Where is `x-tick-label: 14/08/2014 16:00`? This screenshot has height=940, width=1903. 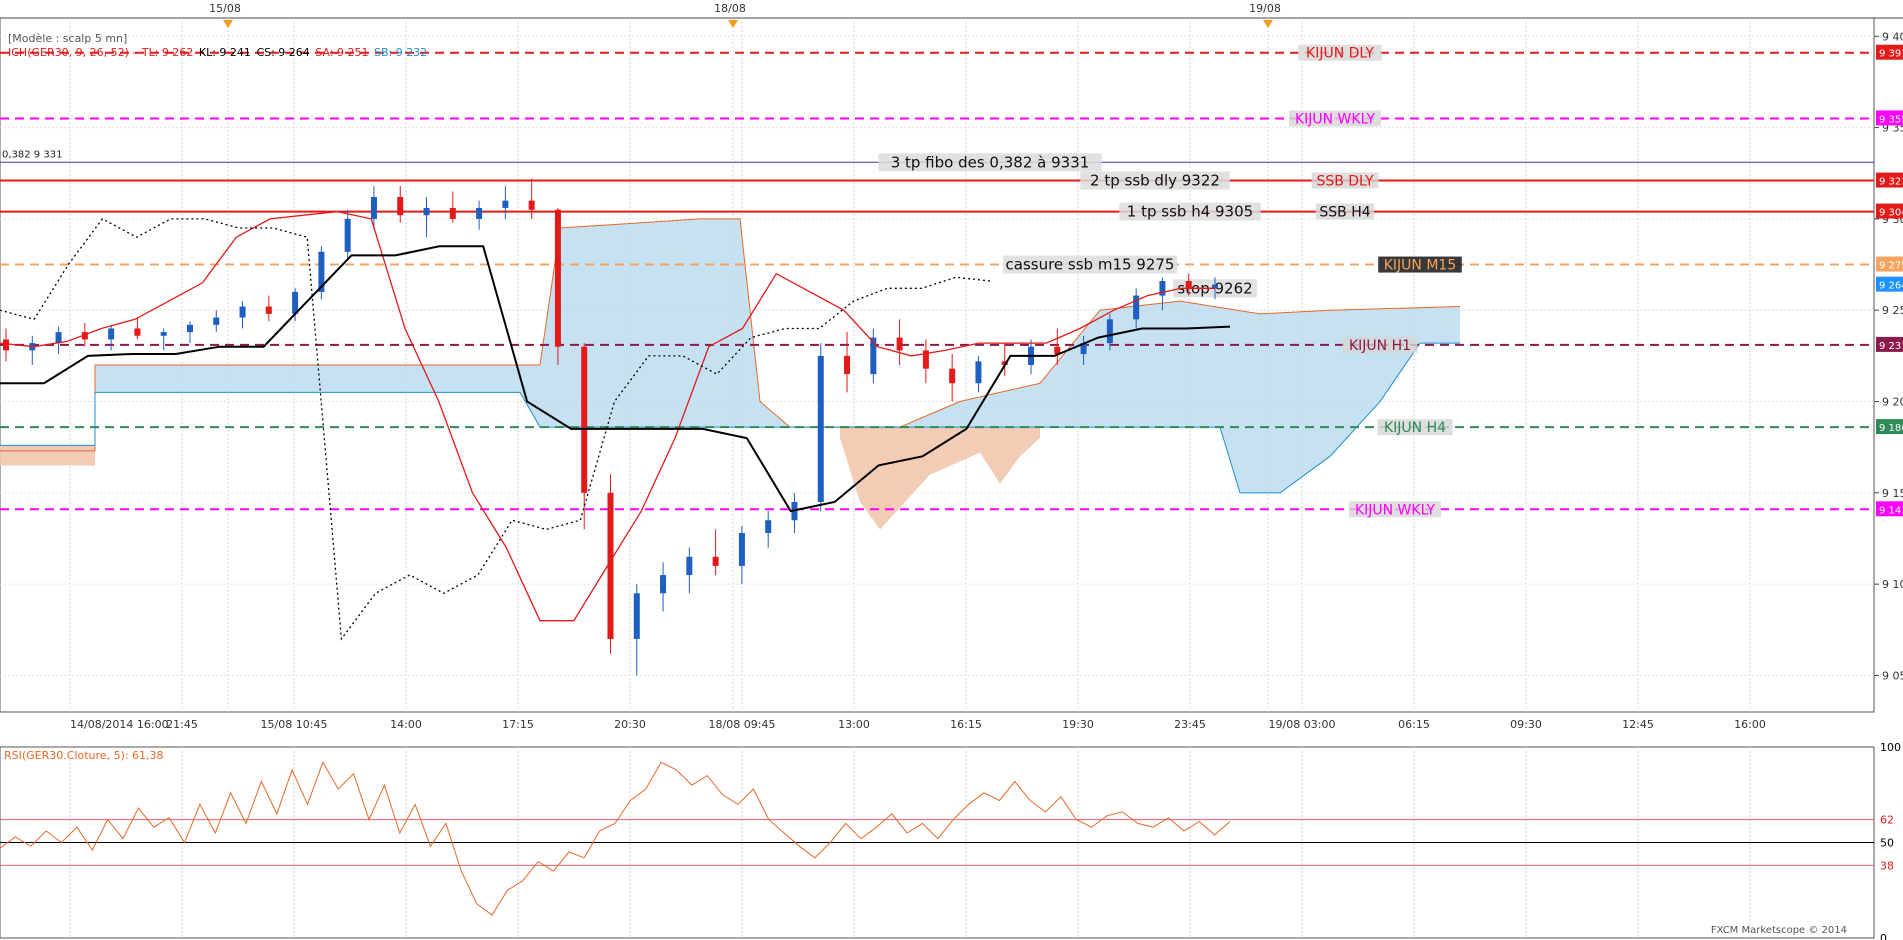
x-tick-label: 14/08/2014 16:00 is located at coordinates (119, 724).